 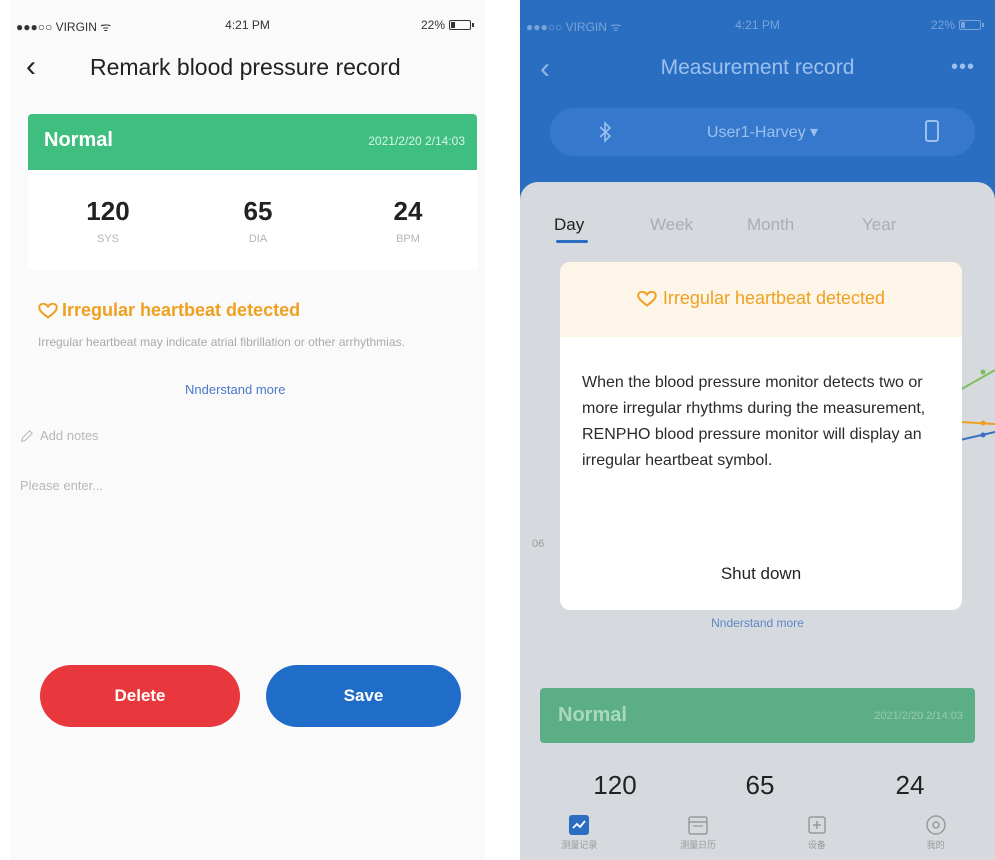 I want to click on warning-title: Irregular heartbeat detected, so click(x=181, y=310).